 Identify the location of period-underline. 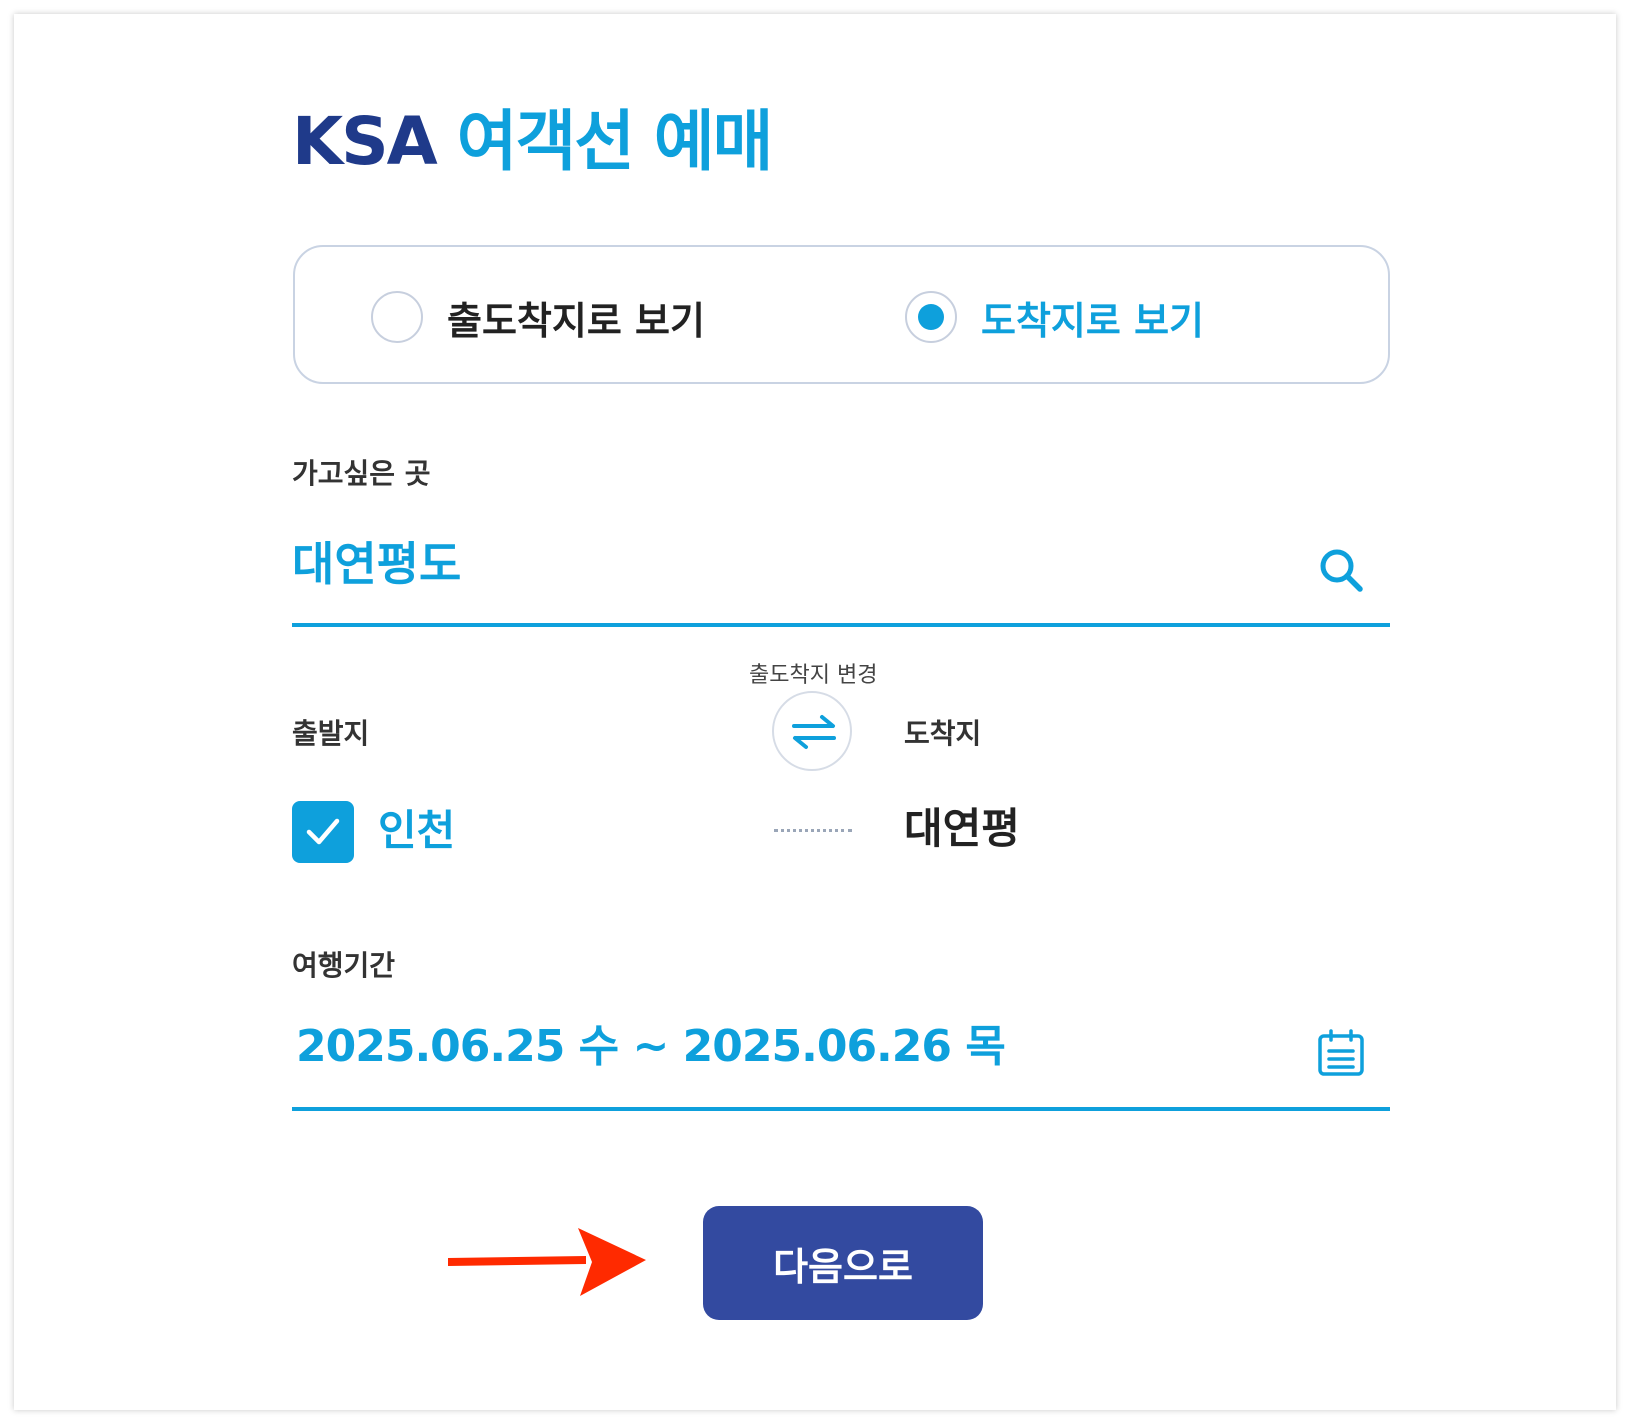
(841, 1109).